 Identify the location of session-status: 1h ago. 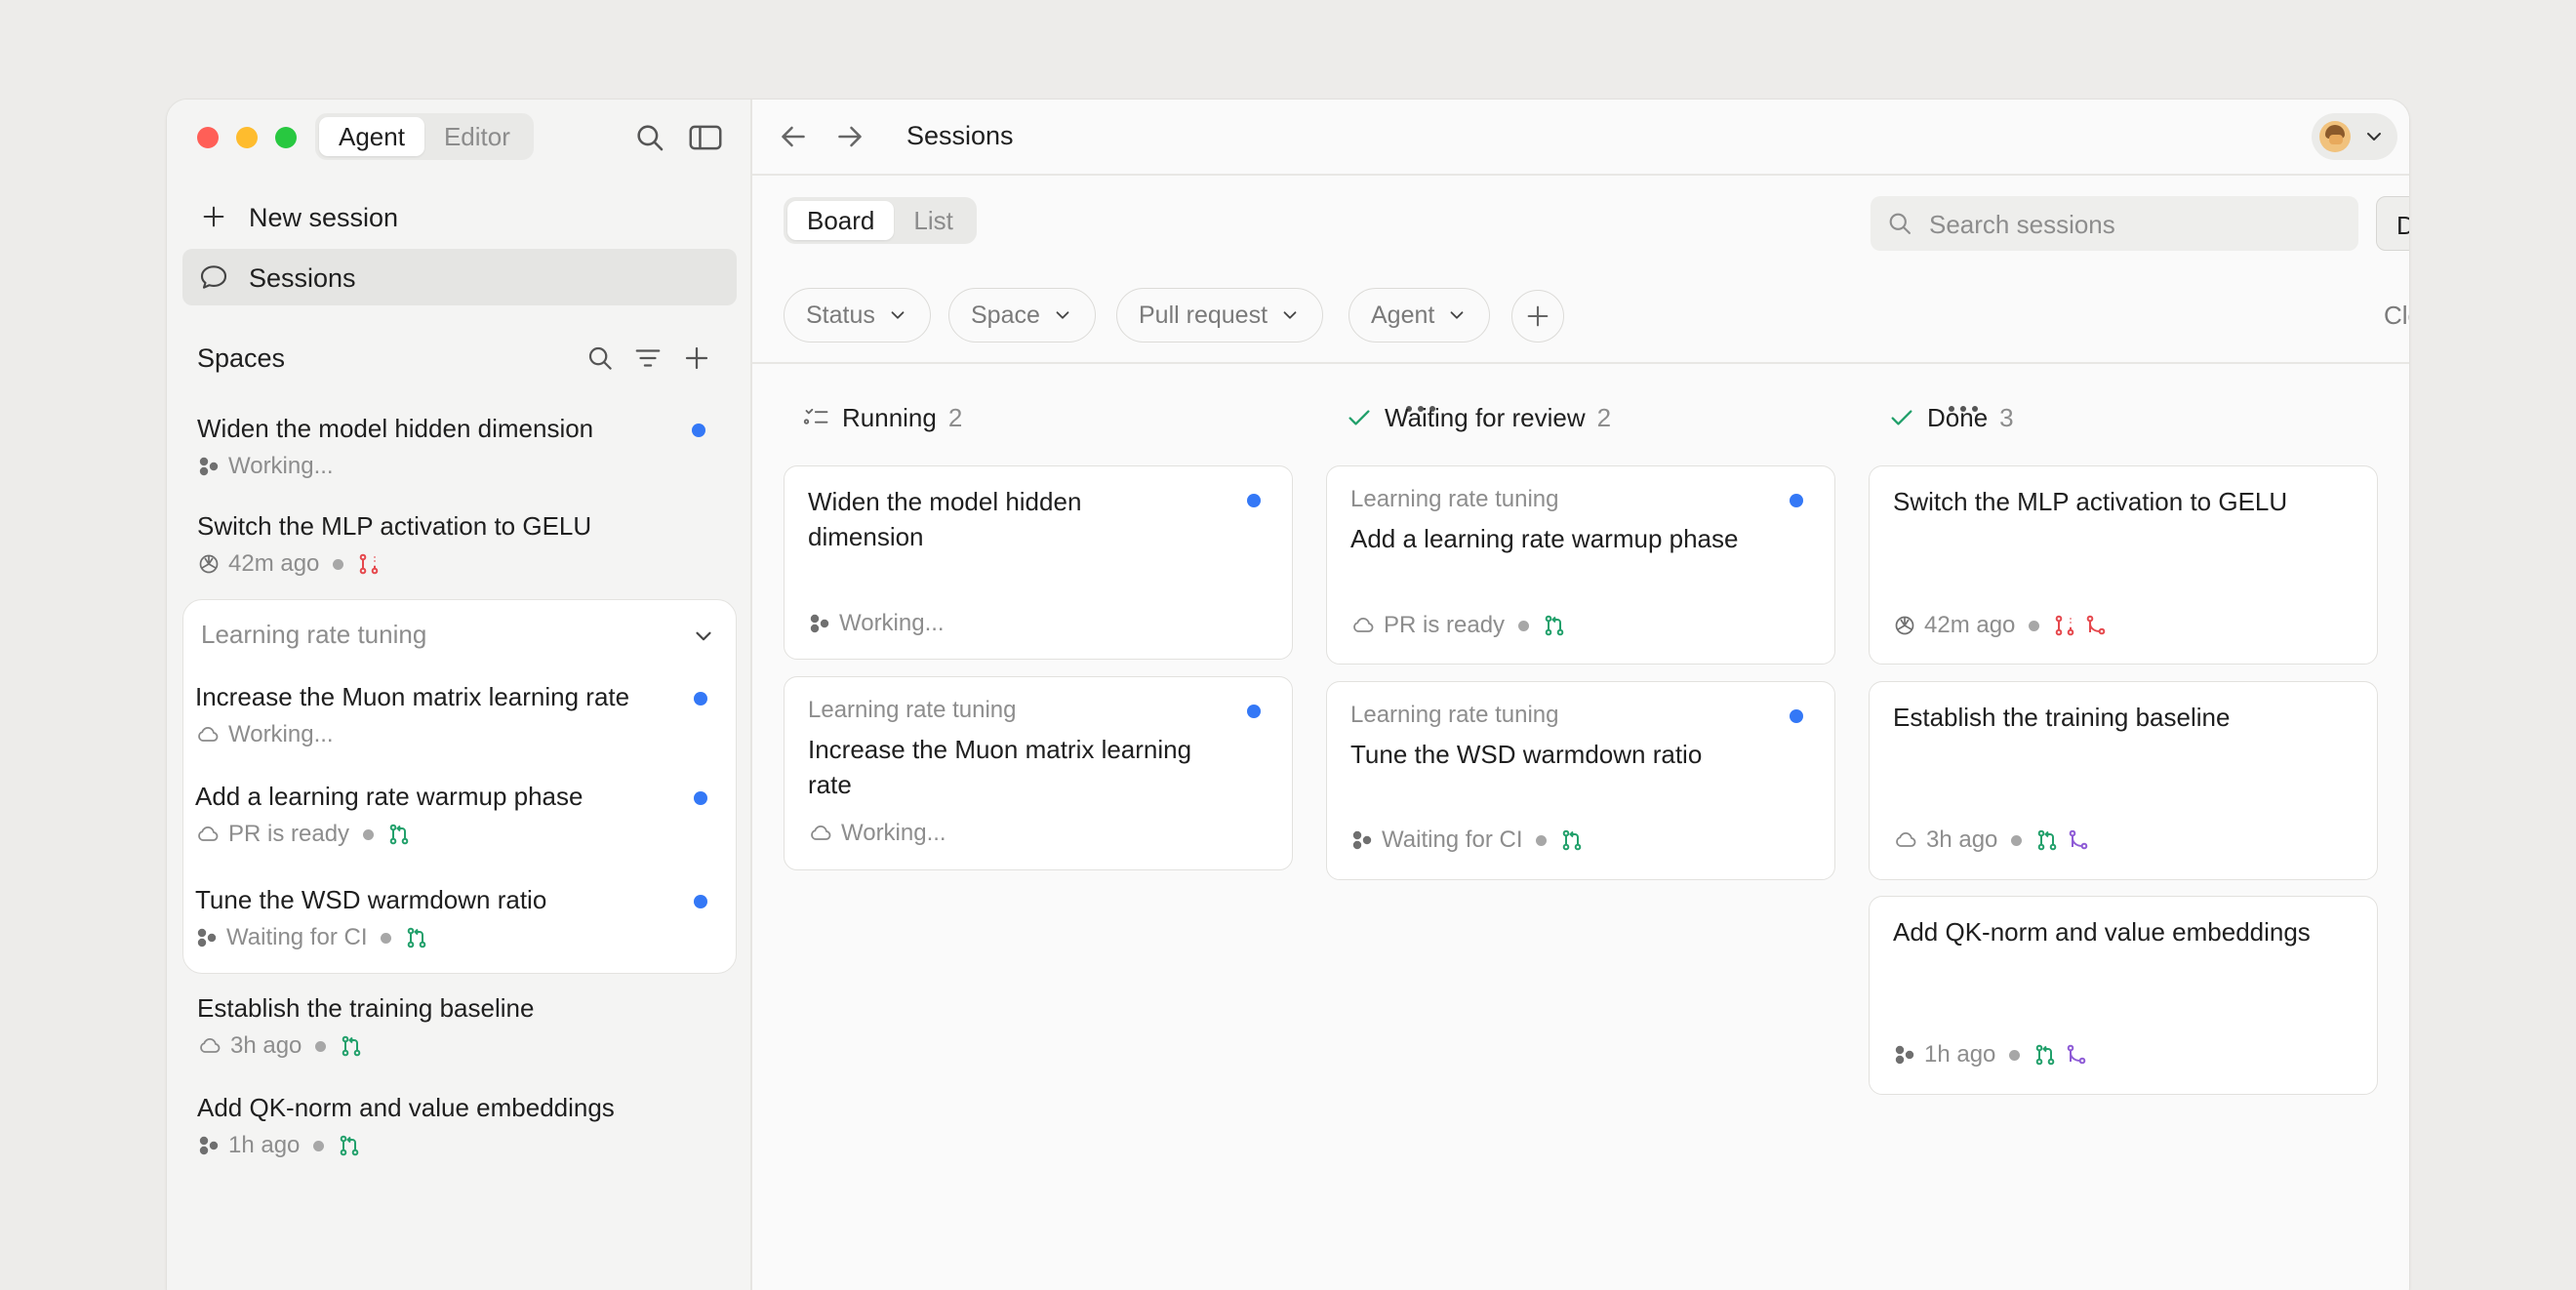
(264, 1145).